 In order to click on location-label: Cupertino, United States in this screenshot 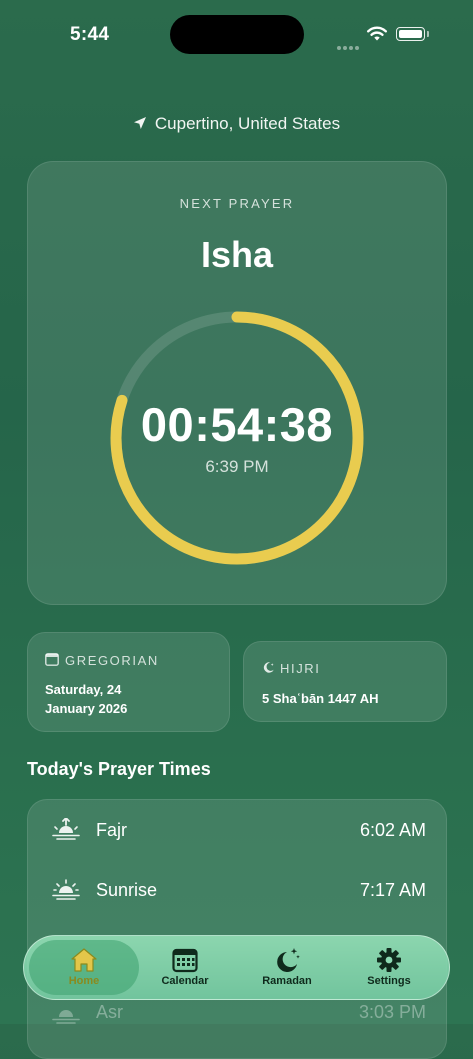, I will do `click(236, 124)`.